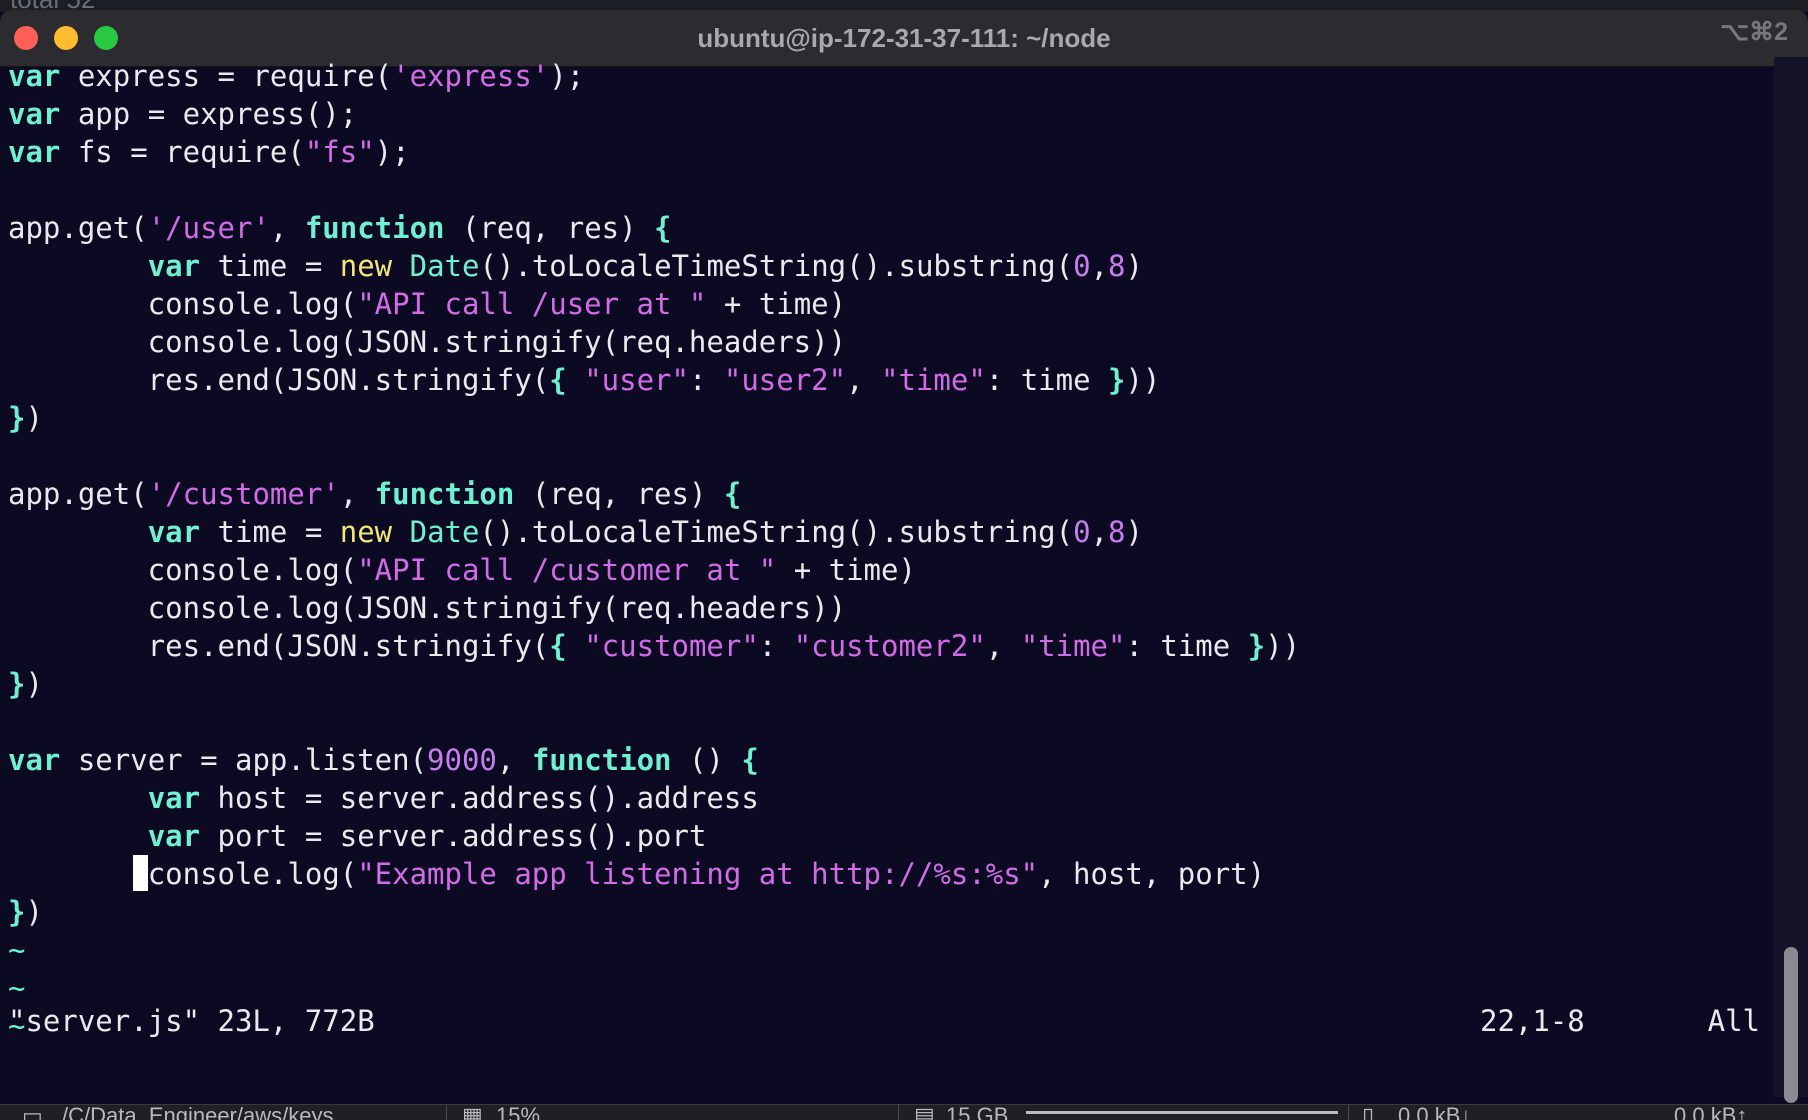 This screenshot has width=1808, height=1120. Describe the element at coordinates (479, 798) in the screenshot. I see `code-text: host = server.address().address` at that location.